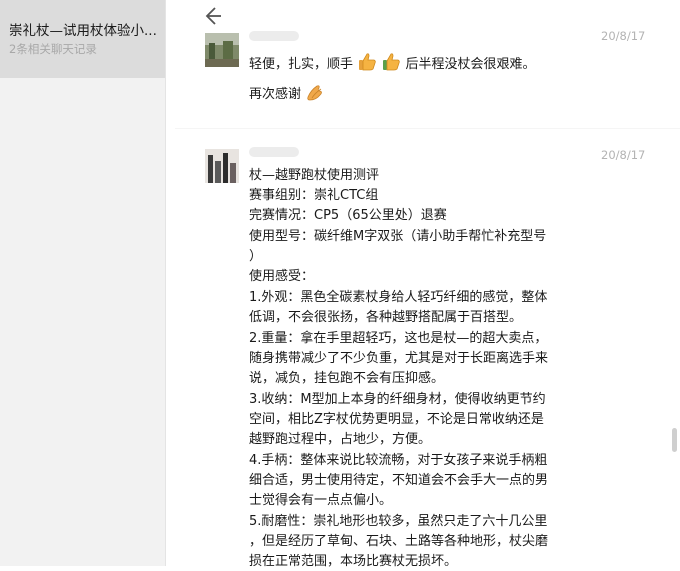 The width and height of the screenshot is (680, 571). What do you see at coordinates (398, 460) in the screenshot?
I see `message-line: 4.手柄：整体来说比较流畅，对于女孩子来说手柄粗` at bounding box center [398, 460].